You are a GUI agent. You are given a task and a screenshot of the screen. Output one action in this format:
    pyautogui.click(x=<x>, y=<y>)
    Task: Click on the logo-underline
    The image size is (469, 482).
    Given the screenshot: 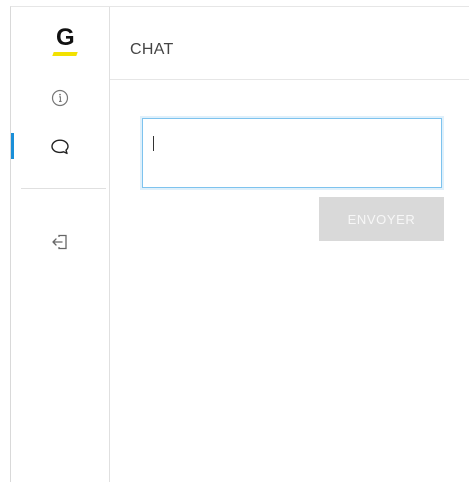 What is the action you would take?
    pyautogui.click(x=65, y=54)
    